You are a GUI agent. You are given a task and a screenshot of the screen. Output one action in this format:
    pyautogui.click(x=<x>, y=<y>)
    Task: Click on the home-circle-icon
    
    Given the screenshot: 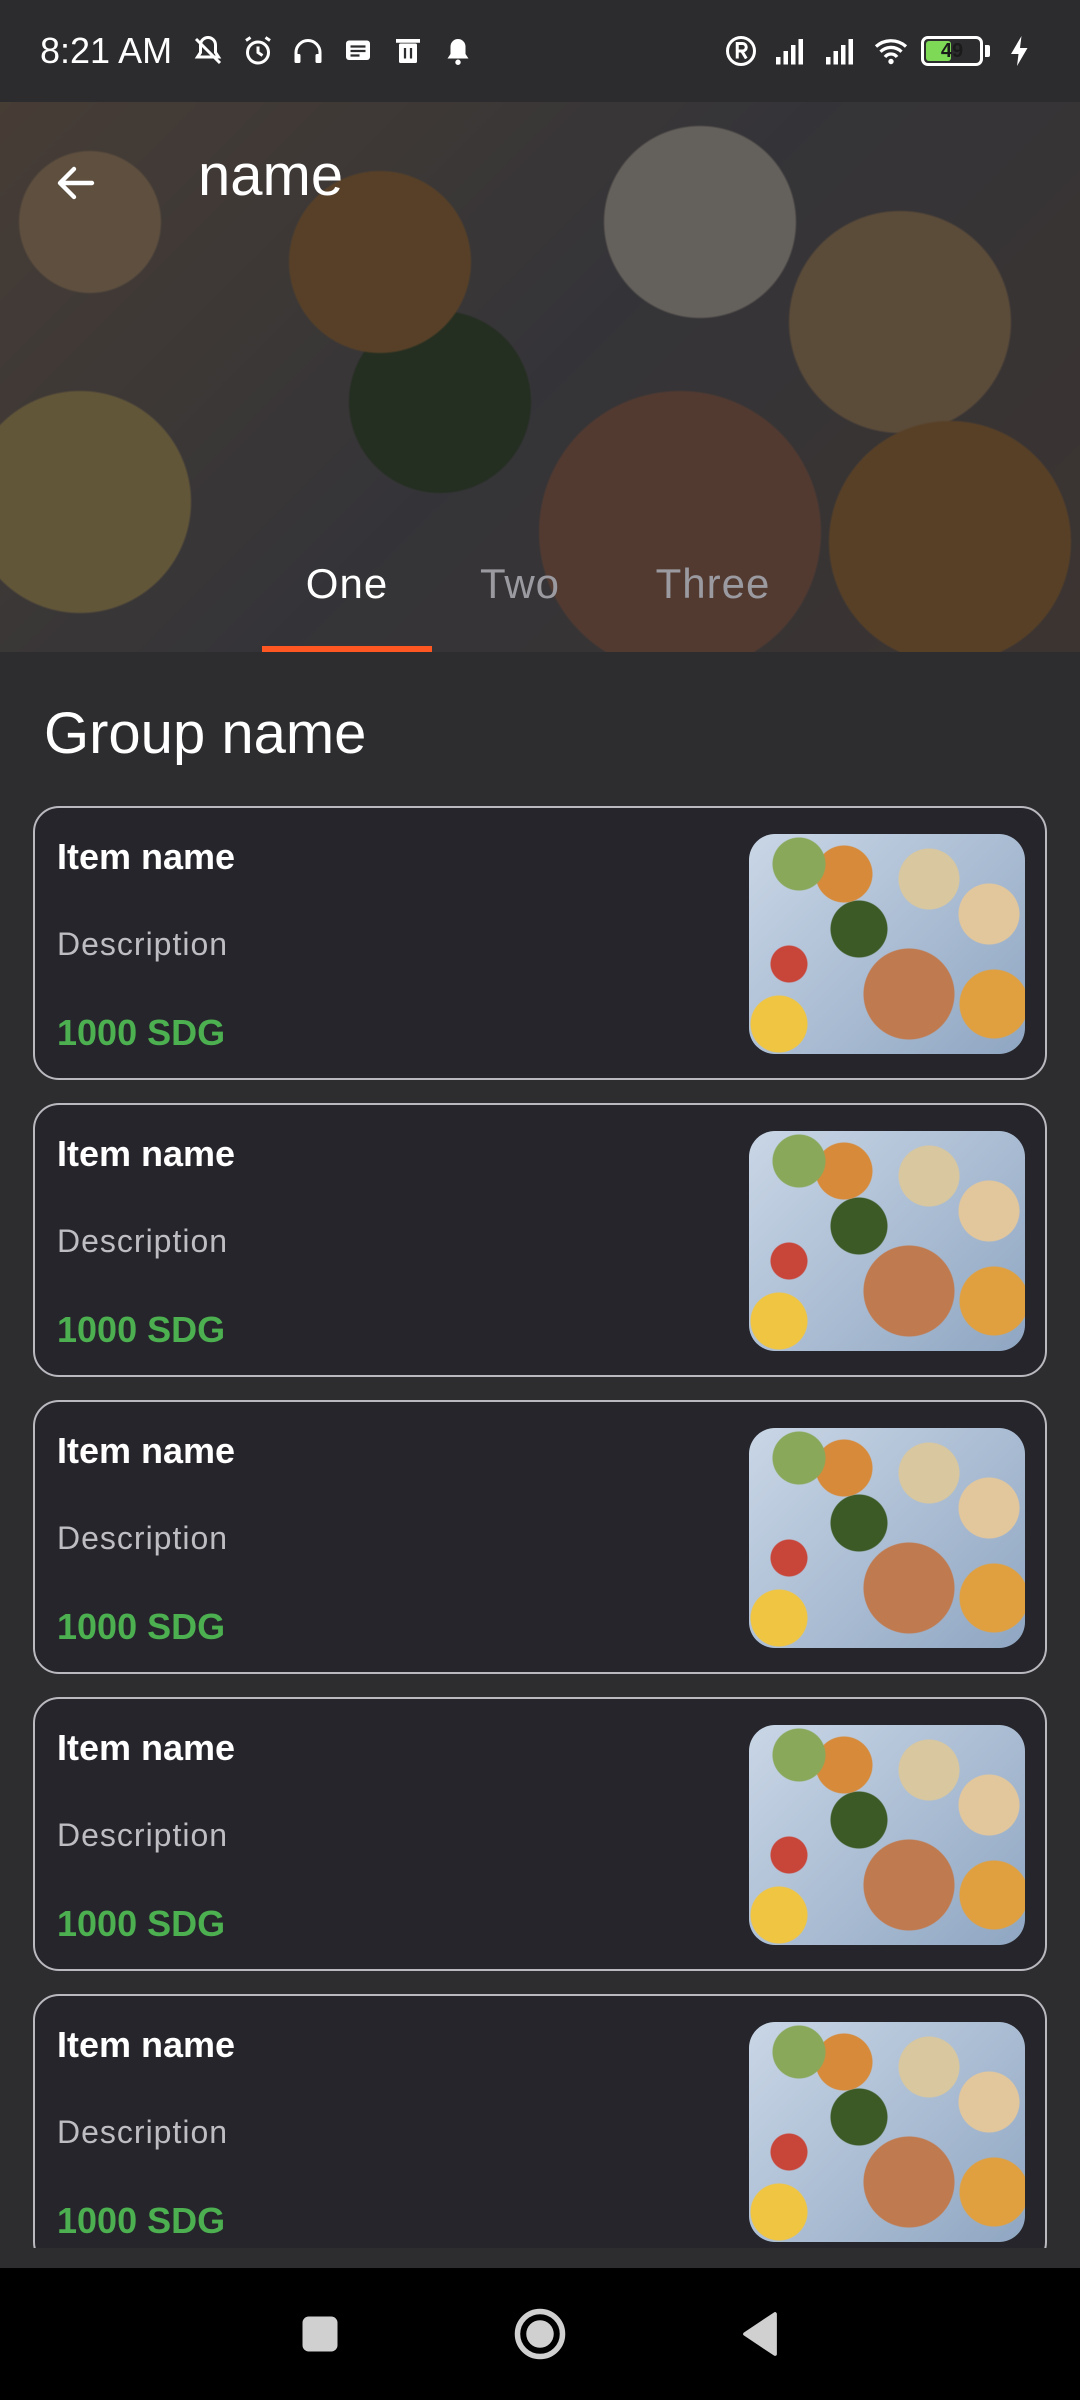 What is the action you would take?
    pyautogui.click(x=540, y=2334)
    